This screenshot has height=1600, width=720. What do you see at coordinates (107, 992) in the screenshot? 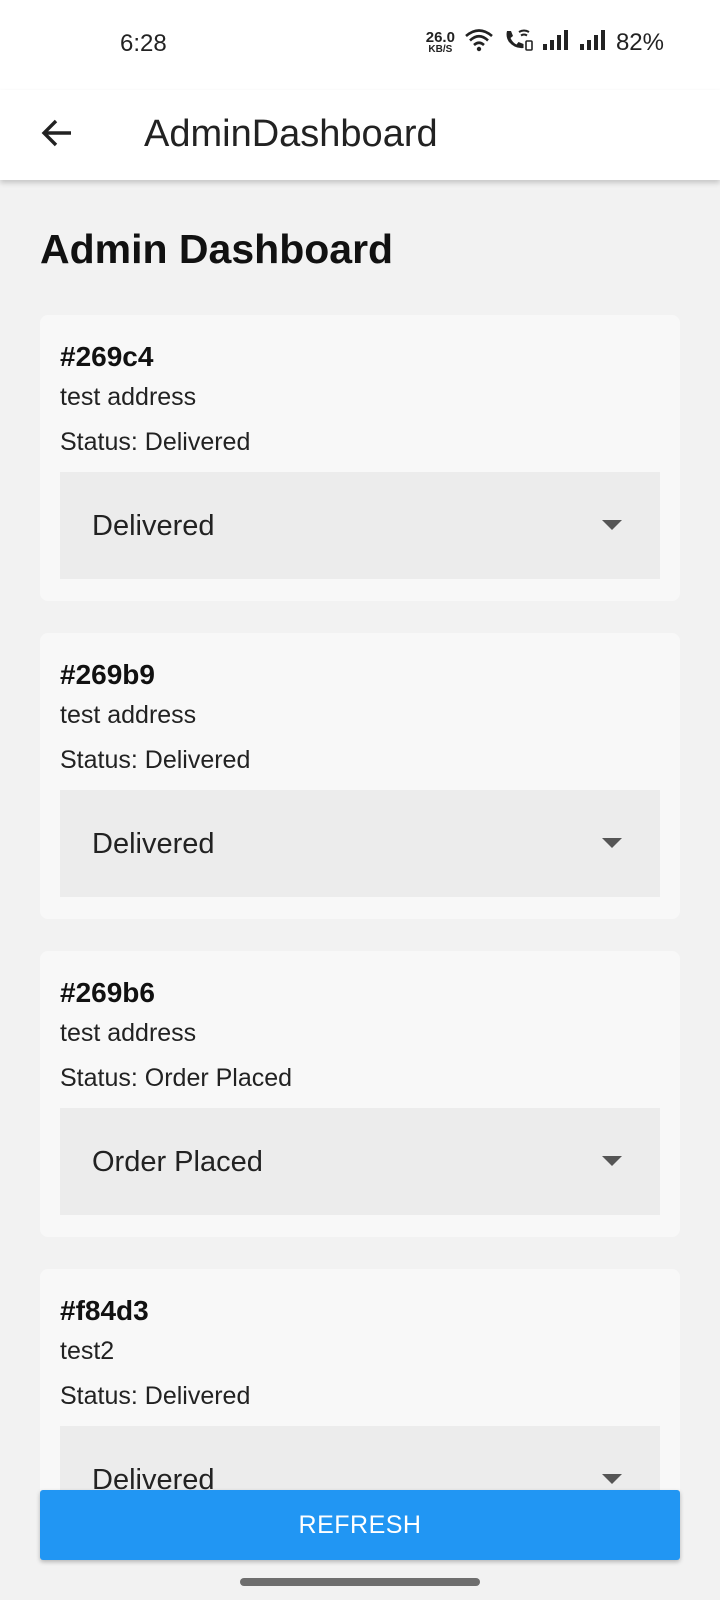
I see `order-id: #269b6` at bounding box center [107, 992].